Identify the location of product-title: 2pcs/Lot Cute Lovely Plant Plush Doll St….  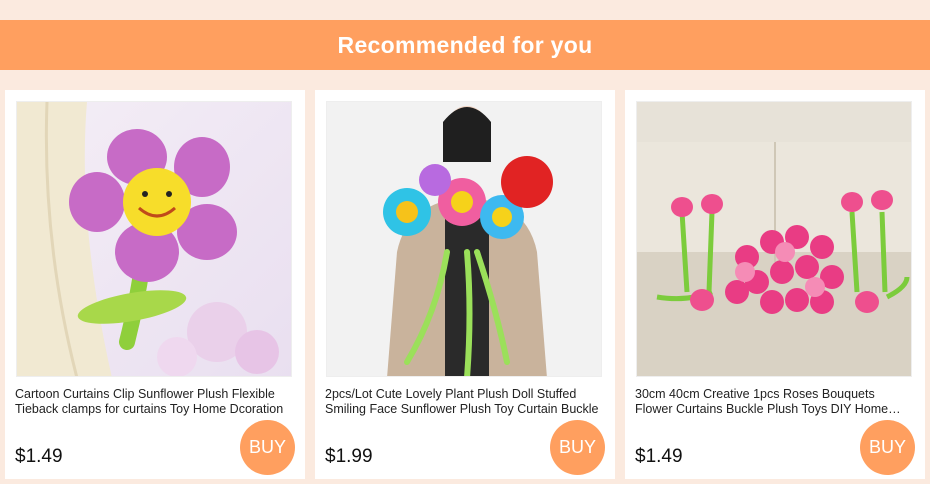
(465, 402).